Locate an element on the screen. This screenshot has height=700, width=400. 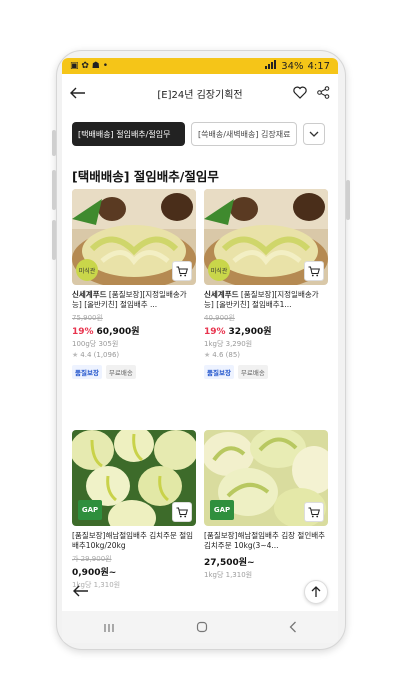
scroll-to-top-button is located at coordinates (316, 592).